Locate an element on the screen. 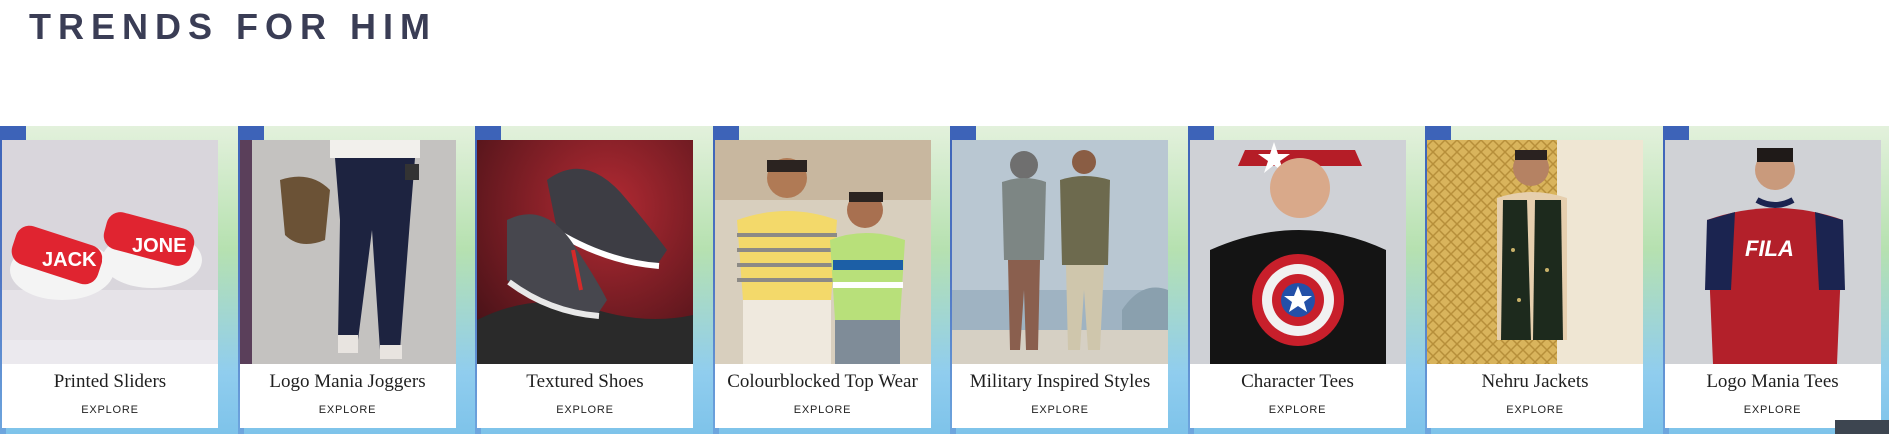 This screenshot has width=1889, height=434. product-card: Nehru Jackets EXPLORE is located at coordinates (1535, 284).